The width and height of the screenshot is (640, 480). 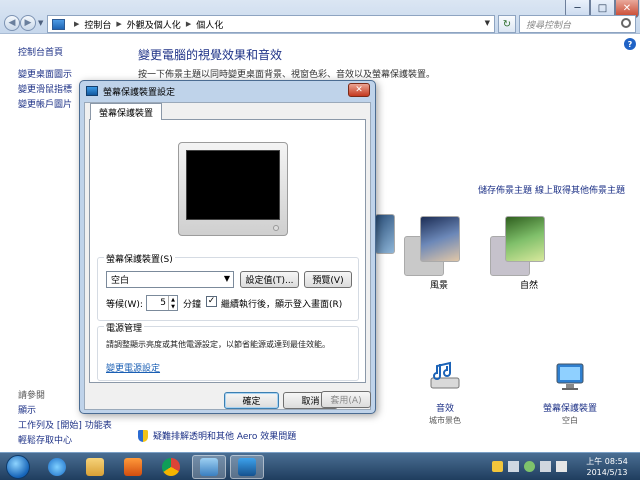 I want to click on power-management-description: 請調整顯示亮度或其他電源設定，以節省能源或達到最佳效能。, so click(x=218, y=344).